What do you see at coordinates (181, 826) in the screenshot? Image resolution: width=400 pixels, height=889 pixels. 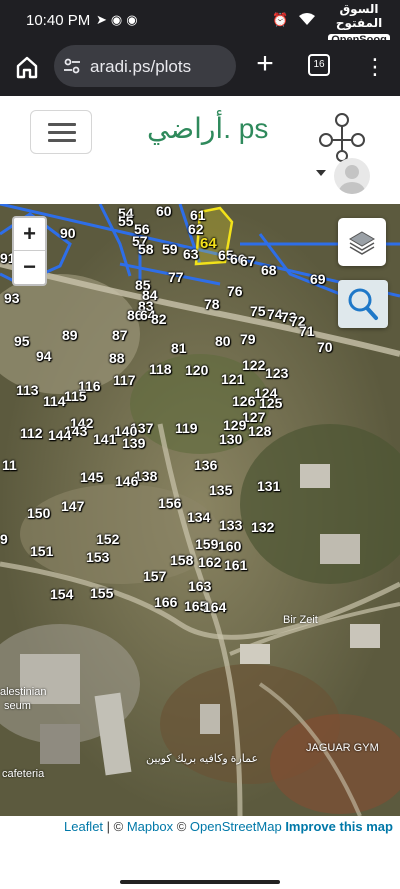 I see `attribution-osm-prefix: ©` at bounding box center [181, 826].